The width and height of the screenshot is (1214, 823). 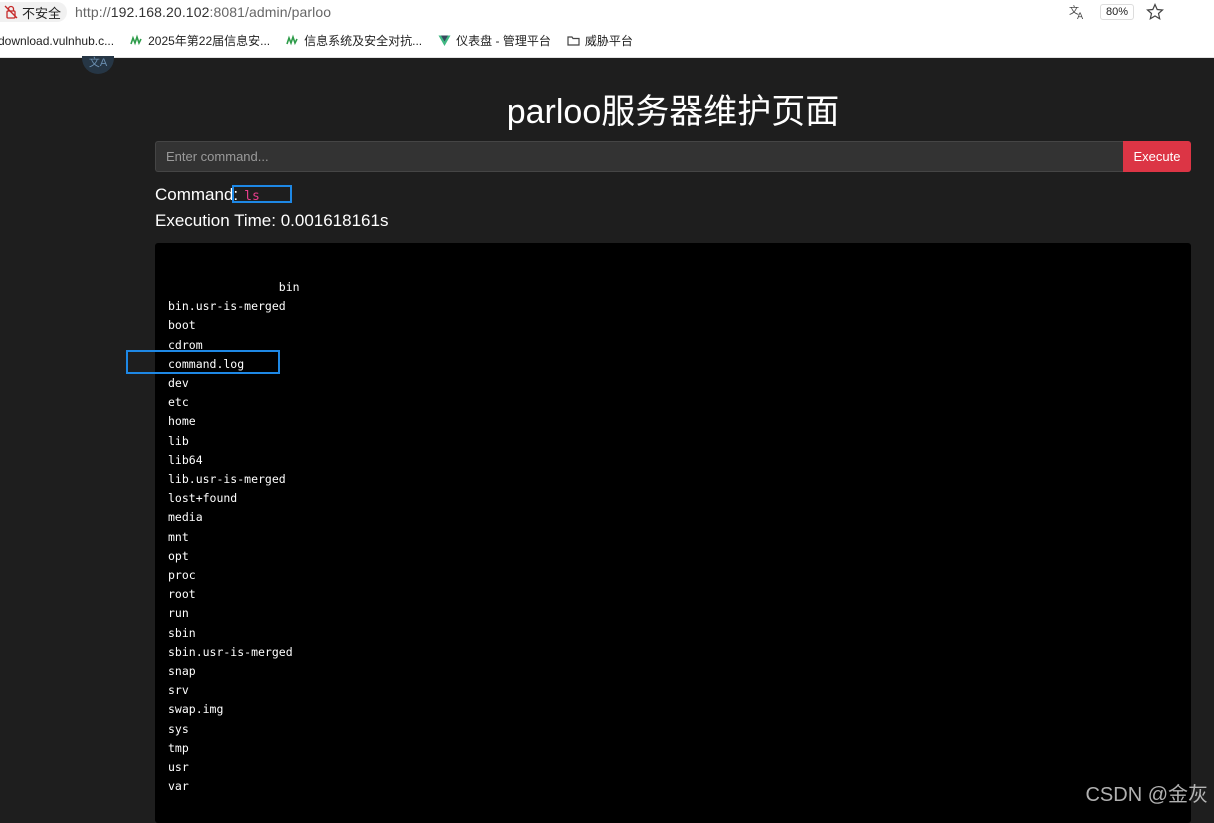 What do you see at coordinates (42, 13) in the screenshot?
I see `security-label: 不安全` at bounding box center [42, 13].